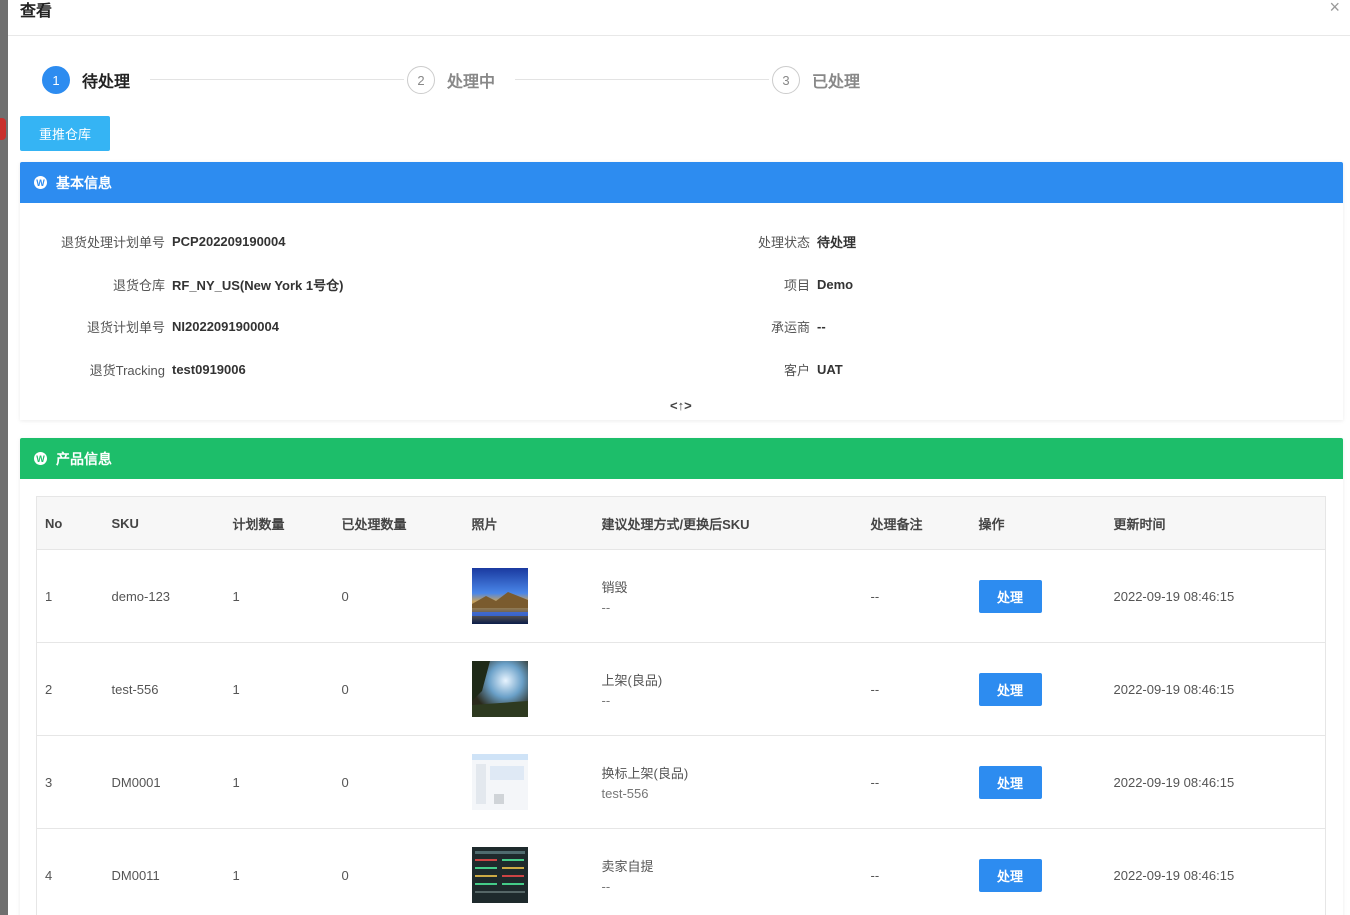 The width and height of the screenshot is (1350, 915). Describe the element at coordinates (471, 82) in the screenshot. I see `step-label: 处理中` at that location.